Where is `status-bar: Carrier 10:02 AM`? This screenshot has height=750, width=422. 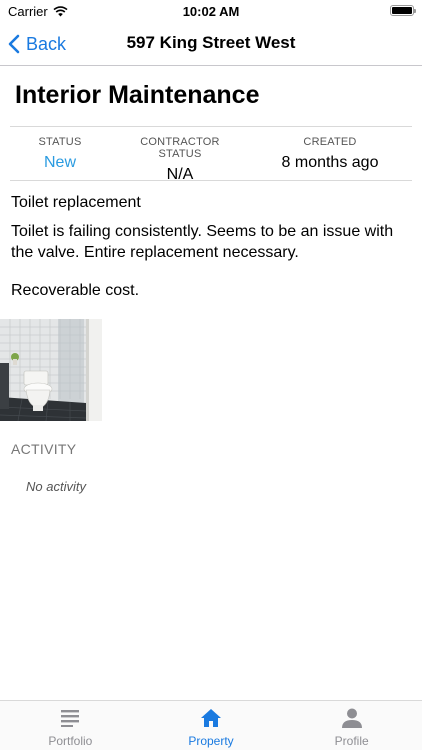
status-bar: Carrier 10:02 AM is located at coordinates (211, 11).